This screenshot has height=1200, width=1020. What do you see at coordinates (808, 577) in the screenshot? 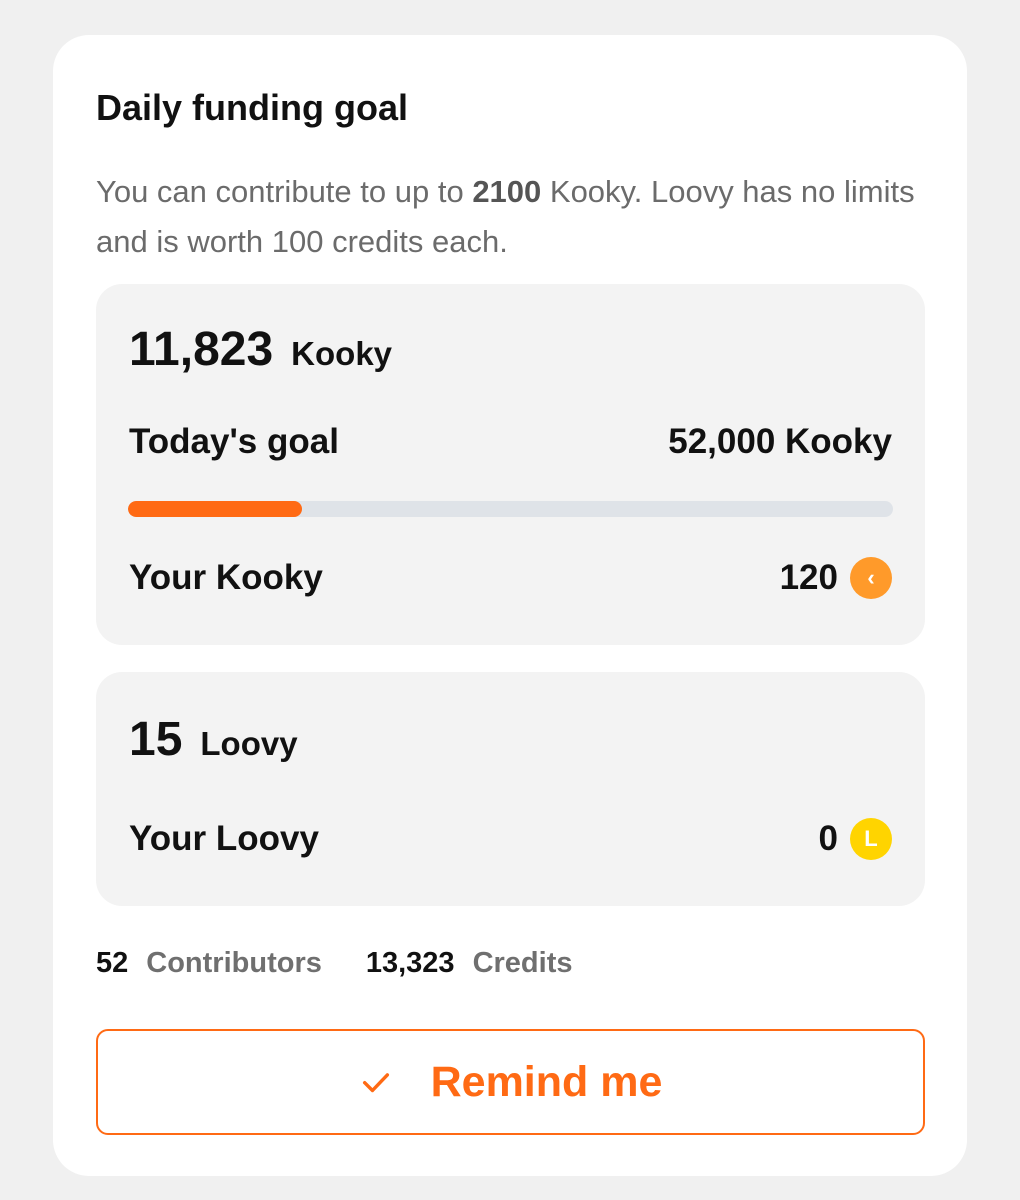
I see `your-kooky-value: 120` at bounding box center [808, 577].